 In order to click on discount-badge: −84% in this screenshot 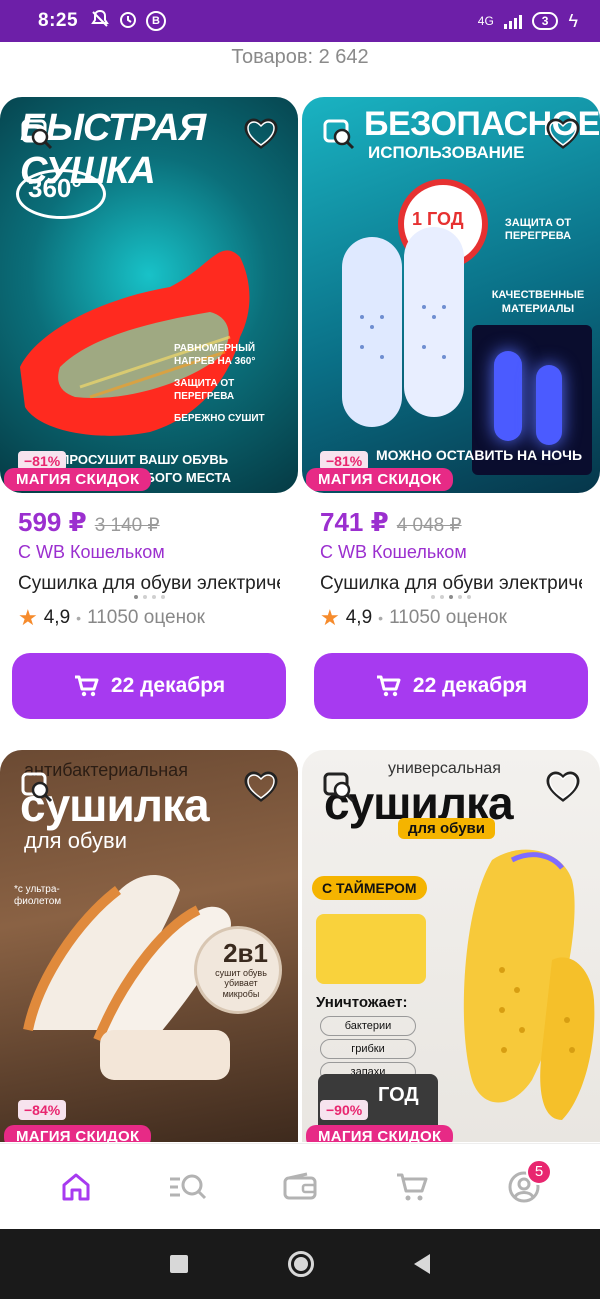, I will do `click(42, 1110)`.